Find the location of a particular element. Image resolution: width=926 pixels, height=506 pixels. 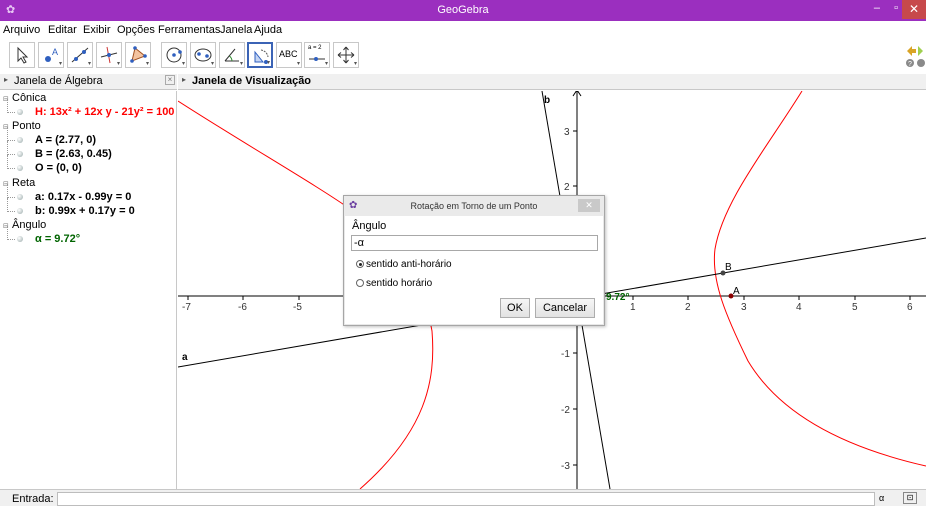

input-bar: Entrada: α ⊡ is located at coordinates (463, 497).